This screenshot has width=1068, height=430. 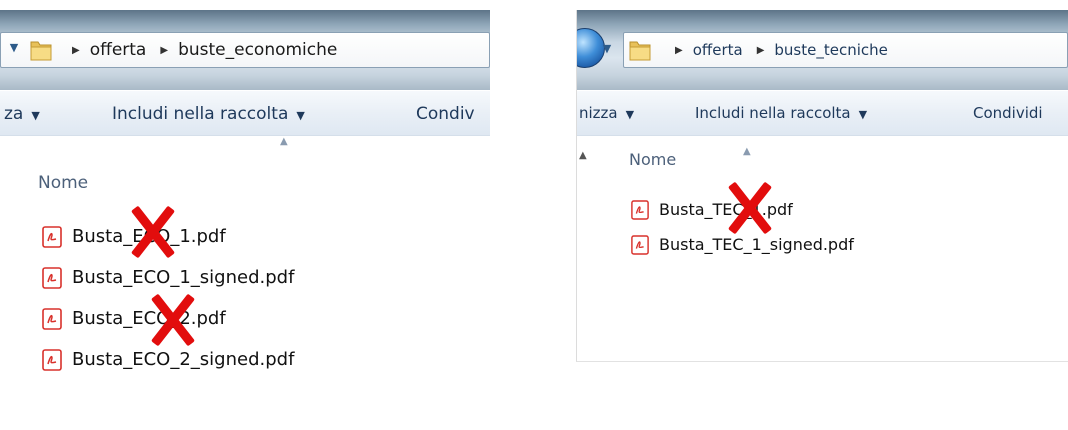 I want to click on address-bar: ▼ ▶ offerta ▶ buste_economiche, so click(x=245, y=50).